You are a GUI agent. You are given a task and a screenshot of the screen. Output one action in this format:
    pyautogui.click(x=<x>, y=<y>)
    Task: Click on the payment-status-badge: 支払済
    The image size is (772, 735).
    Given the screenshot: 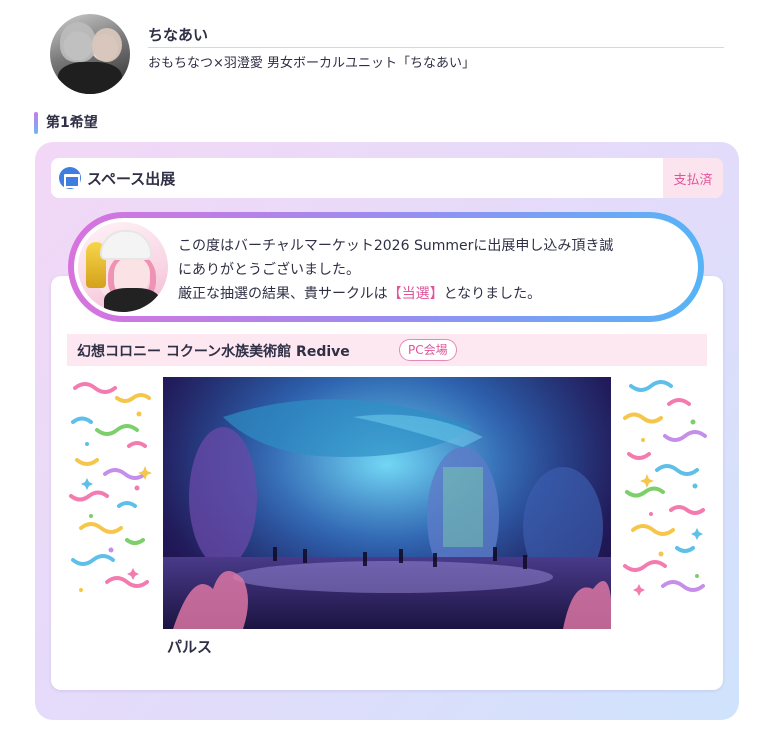 What is the action you would take?
    pyautogui.click(x=693, y=178)
    